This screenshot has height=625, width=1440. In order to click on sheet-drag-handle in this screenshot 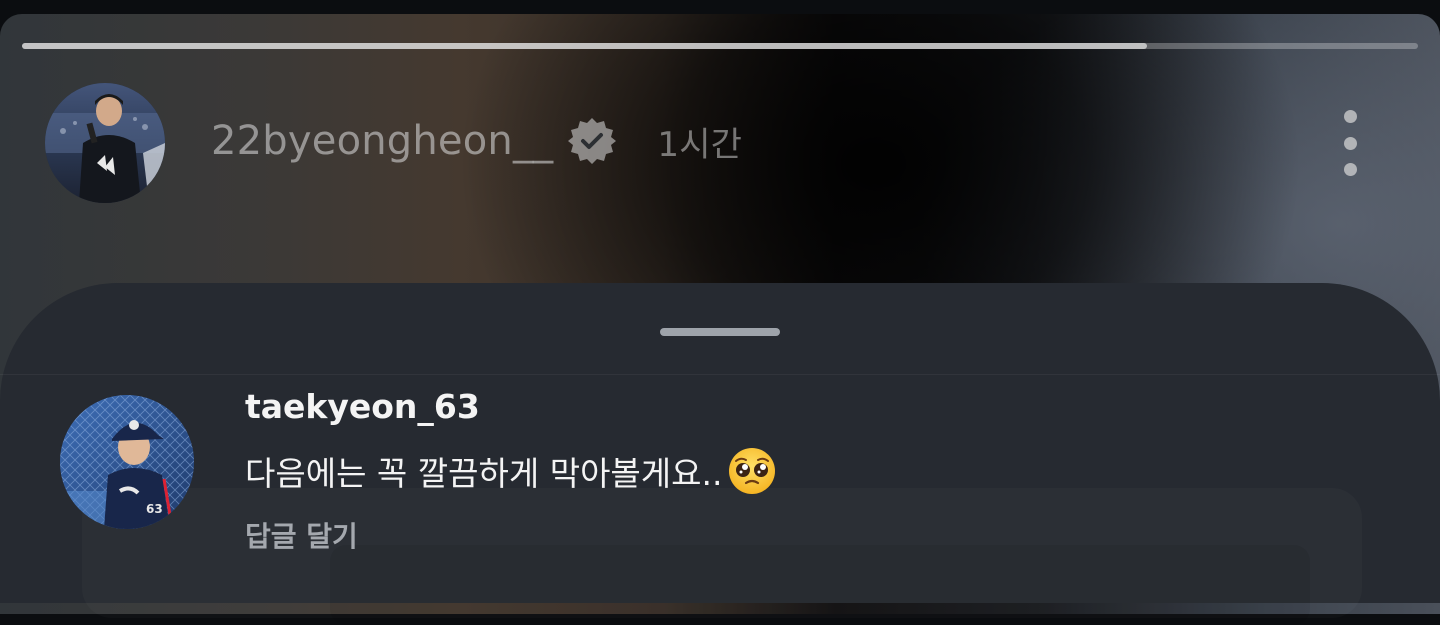, I will do `click(720, 332)`.